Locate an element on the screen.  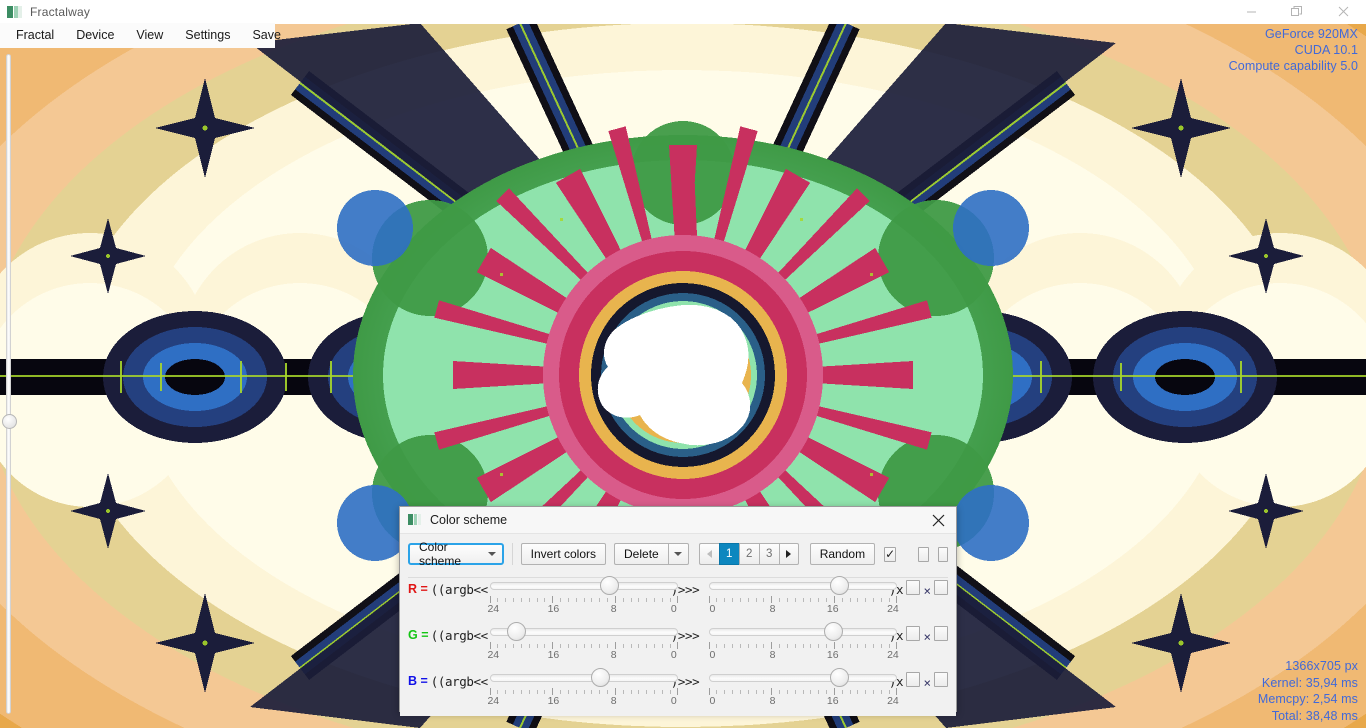
minimize-icon is located at coordinates (1251, 11).